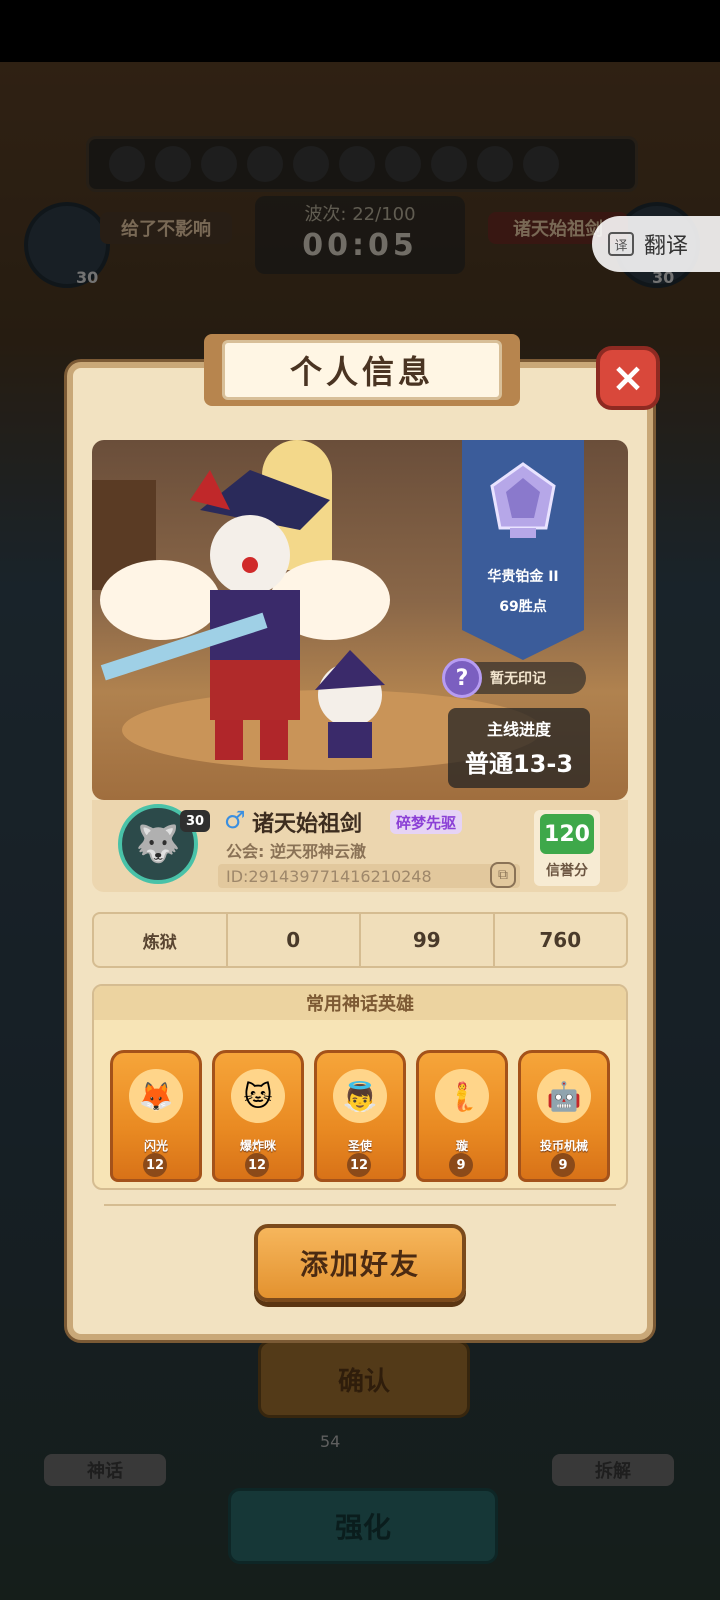 Image resolution: width=720 pixels, height=1600 pixels. I want to click on hero-card: 🦊 闪光 12, so click(156, 1116).